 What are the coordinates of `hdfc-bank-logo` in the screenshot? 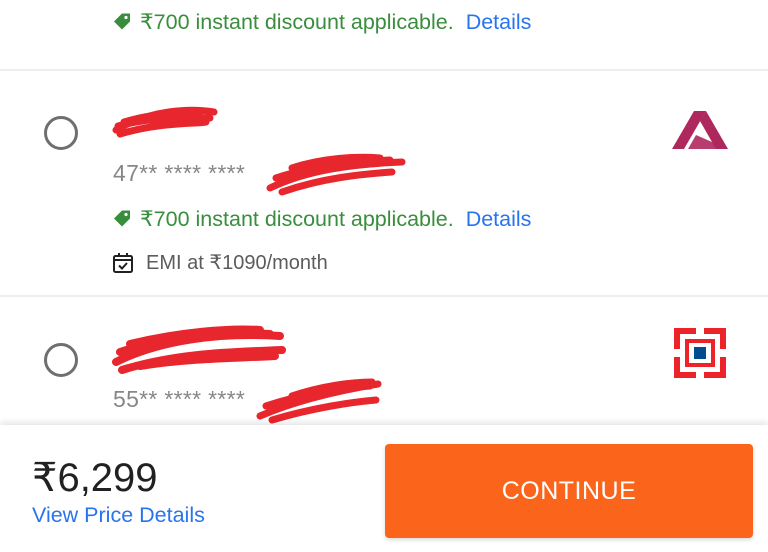 It's located at (700, 353).